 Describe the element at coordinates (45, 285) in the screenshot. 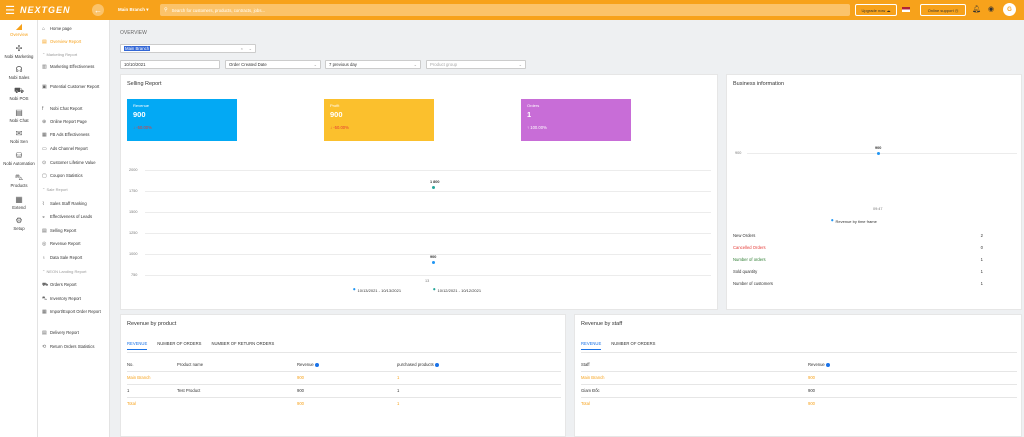

I see `orders-icon: ⛟` at that location.